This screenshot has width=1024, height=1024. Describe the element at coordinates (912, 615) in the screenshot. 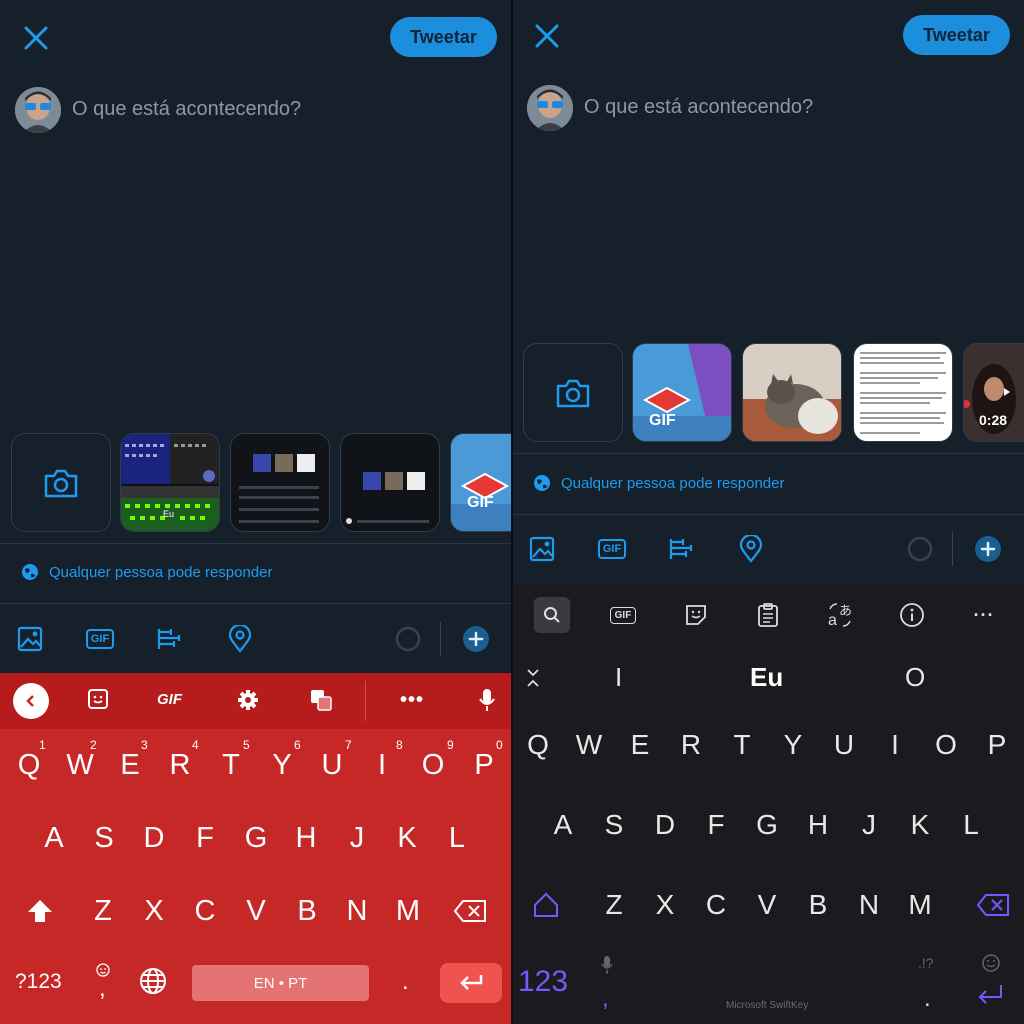

I see `info-icon` at that location.